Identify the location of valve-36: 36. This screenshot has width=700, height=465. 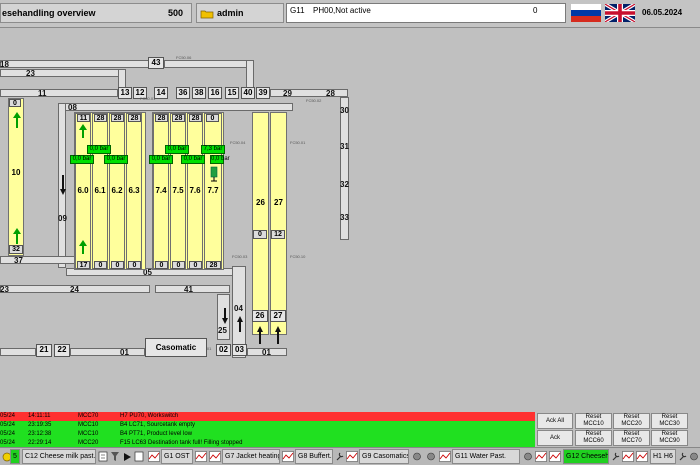
(183, 93).